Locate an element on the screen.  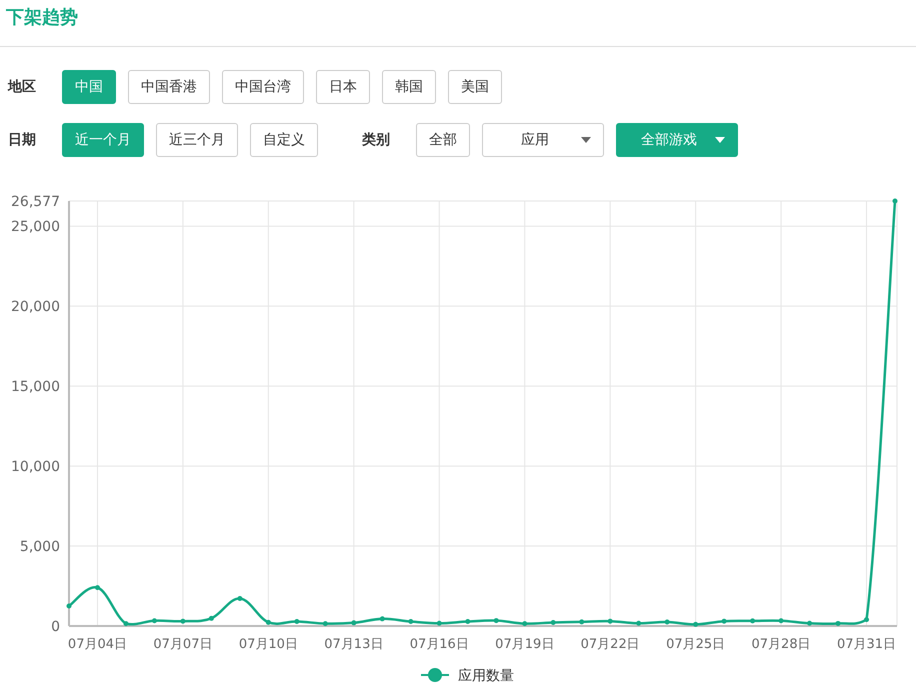
filter-button: 近三个月 is located at coordinates (197, 140).